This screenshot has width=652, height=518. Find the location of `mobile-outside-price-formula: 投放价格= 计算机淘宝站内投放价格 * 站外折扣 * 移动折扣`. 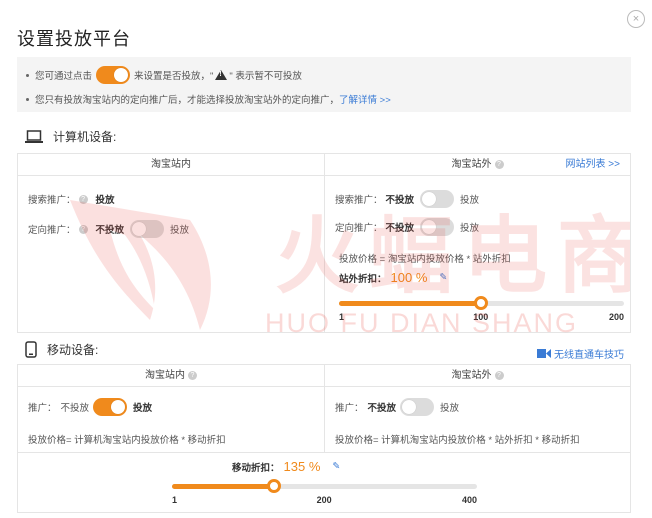

mobile-outside-price-formula: 投放价格= 计算机淘宝站内投放价格 * 站外折扣 * 移动折扣 is located at coordinates (457, 440).